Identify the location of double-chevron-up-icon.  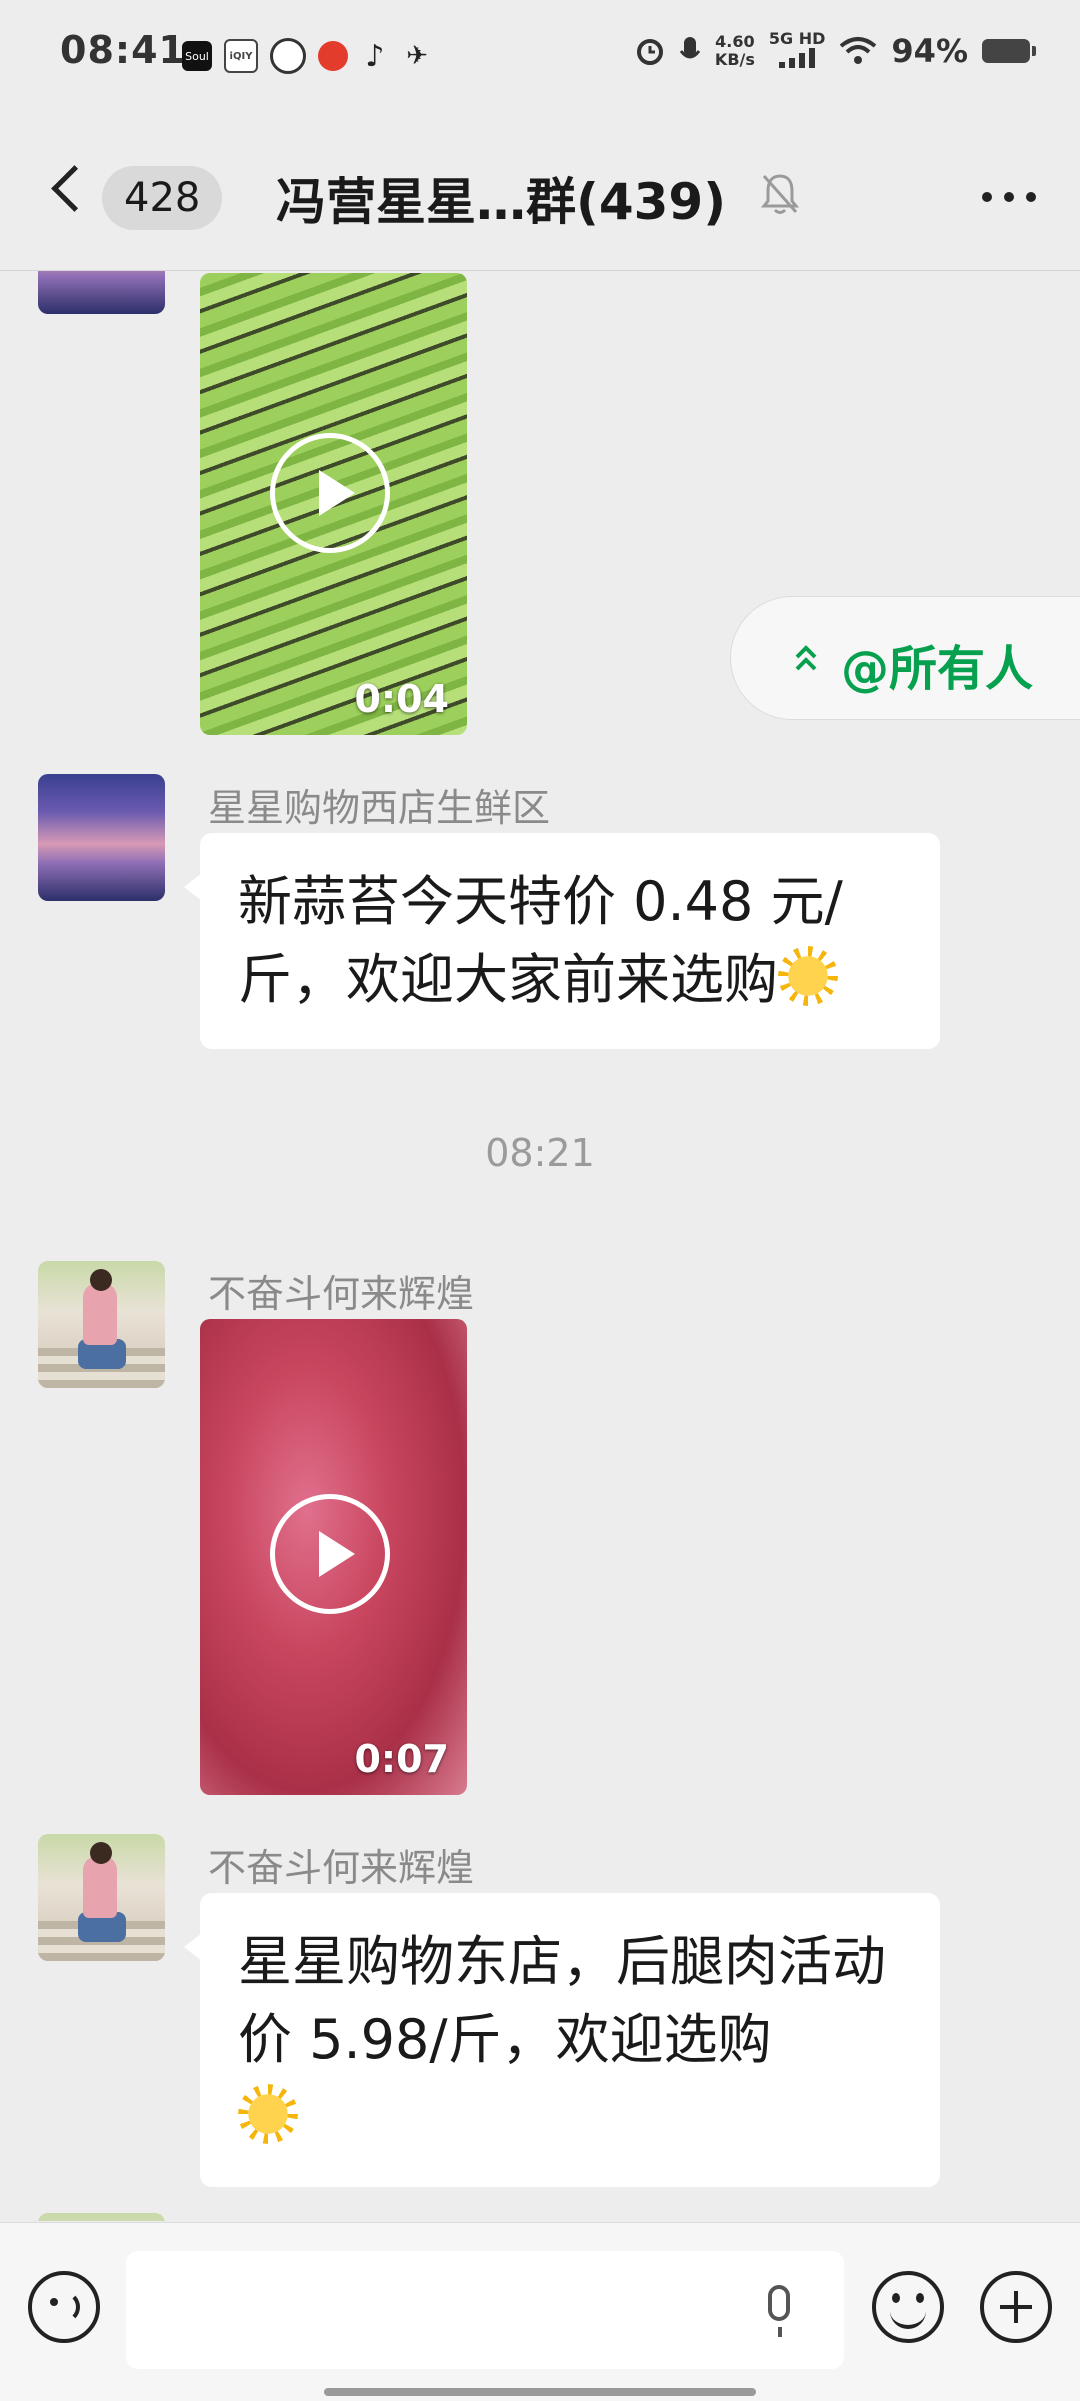
(806, 658).